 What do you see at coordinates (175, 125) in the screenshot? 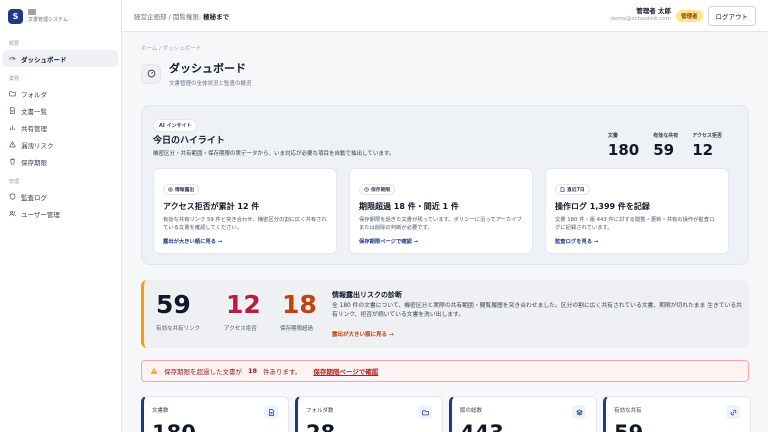
I see `ai-insight-badge: AI インサイト` at bounding box center [175, 125].